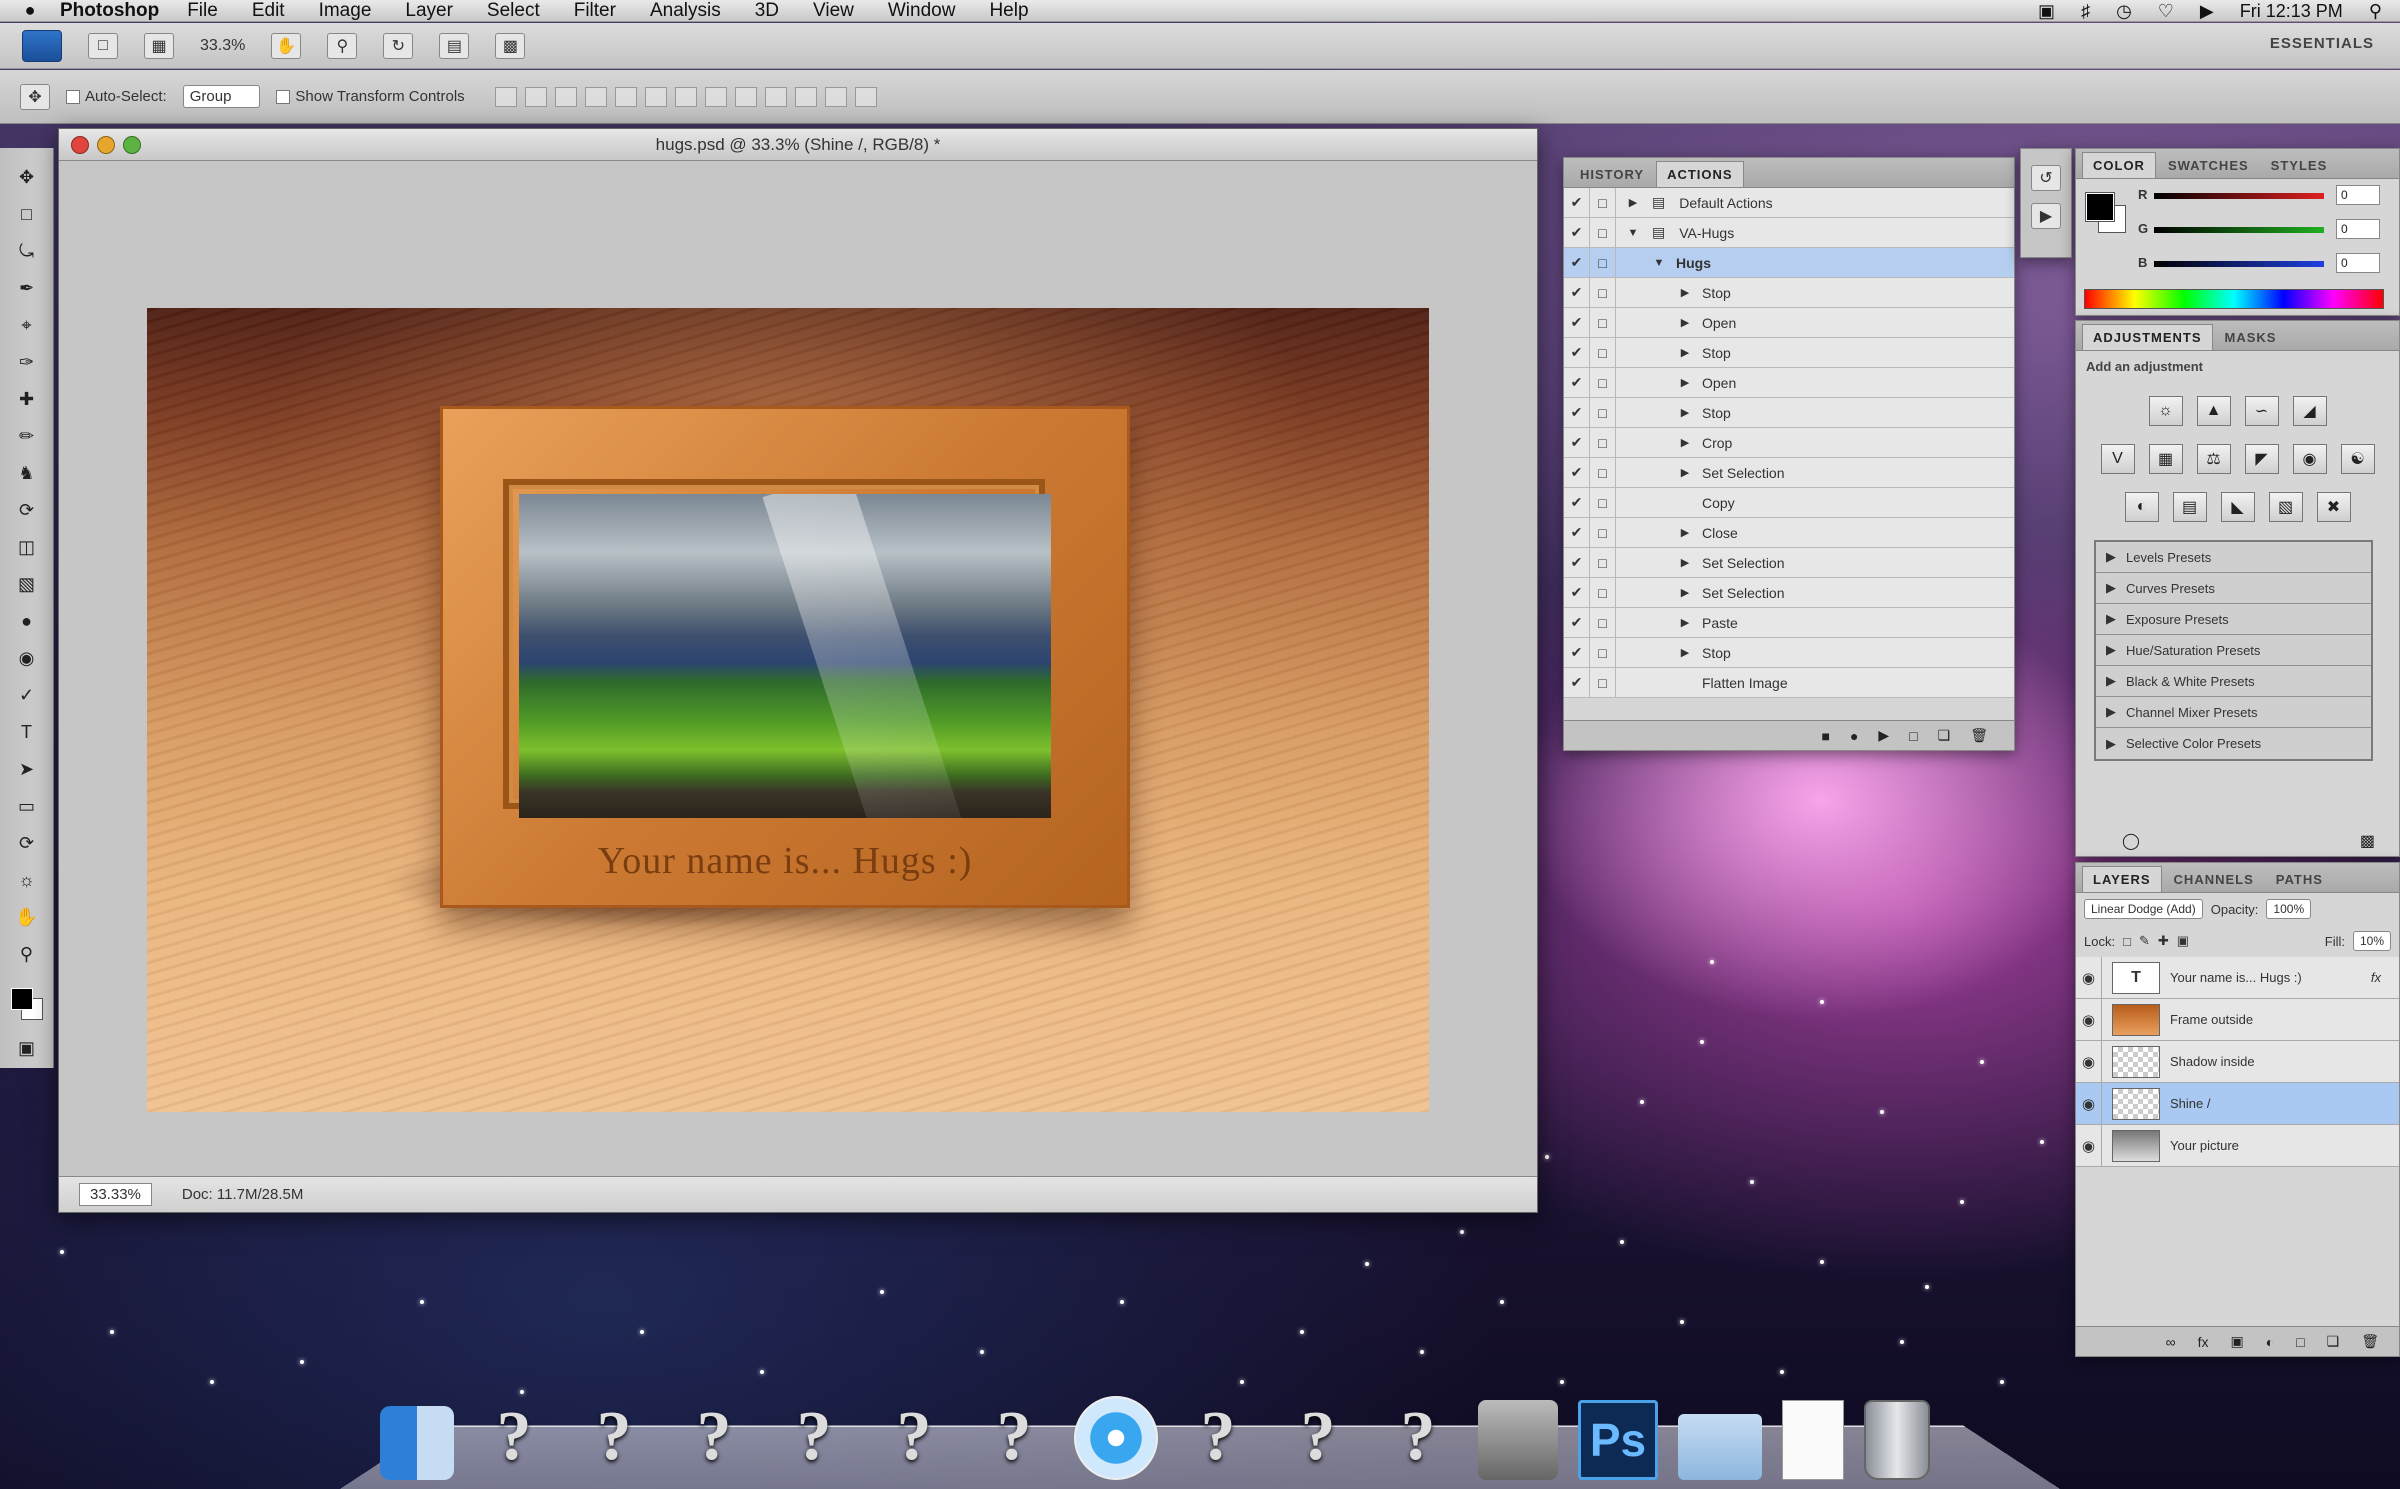 This screenshot has height=1489, width=2400. What do you see at coordinates (2046, 178) in the screenshot?
I see `history-panel-icon: ↺` at bounding box center [2046, 178].